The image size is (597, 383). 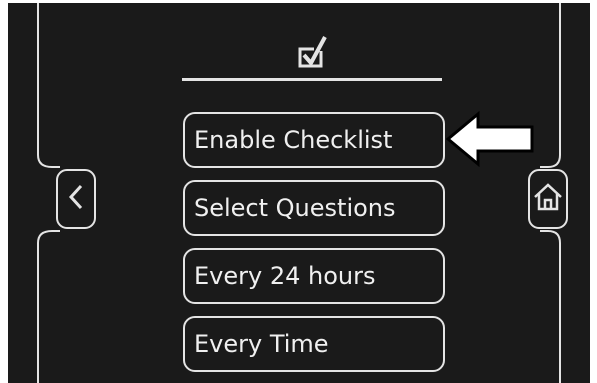 I want to click on select-questions-button: Select Questions, so click(x=314, y=208).